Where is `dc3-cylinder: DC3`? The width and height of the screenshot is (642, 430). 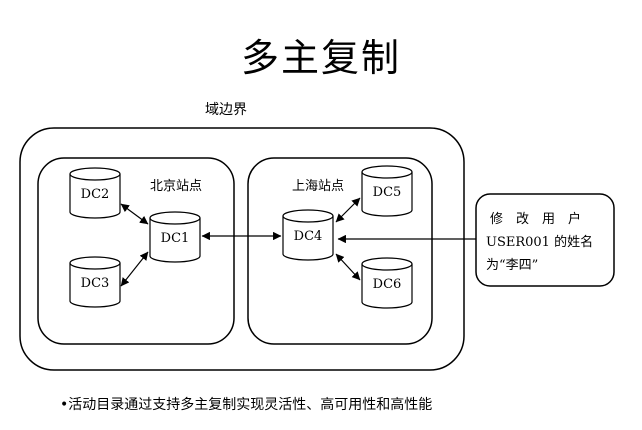
dc3-cylinder: DC3 is located at coordinates (95, 282).